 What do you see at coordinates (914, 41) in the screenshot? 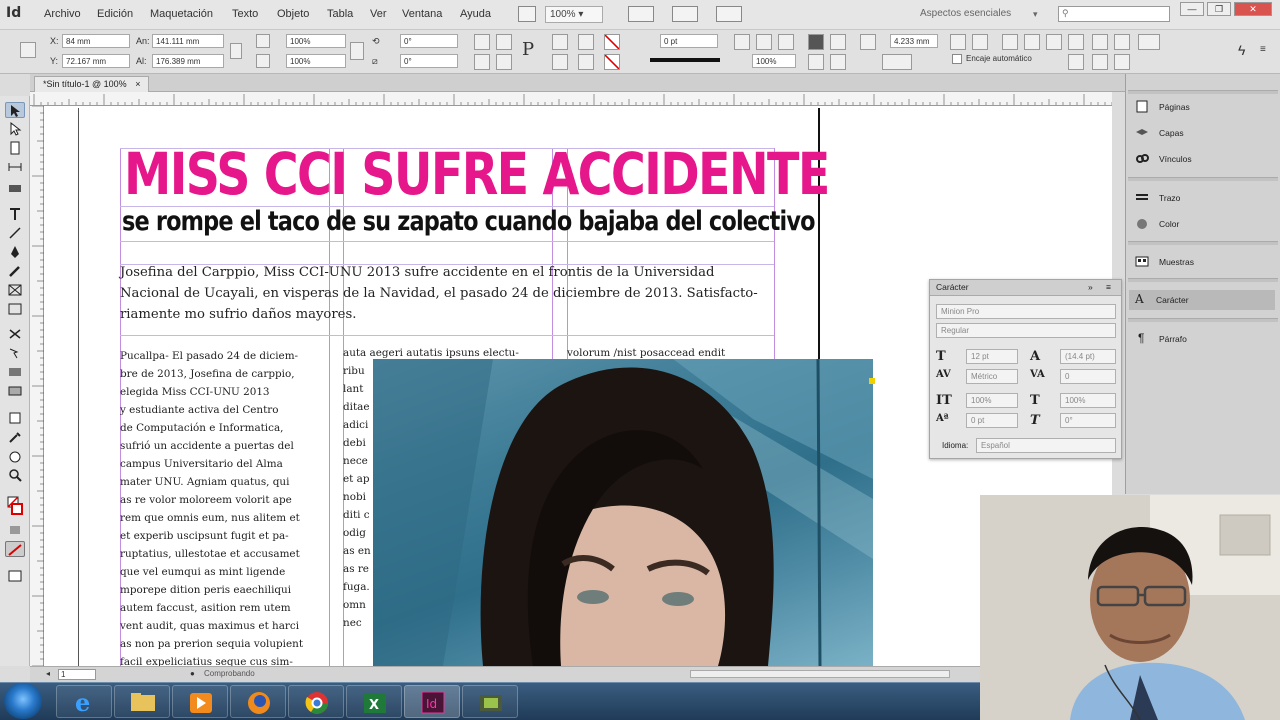
I see `gap-field: 4.233 mm` at bounding box center [914, 41].